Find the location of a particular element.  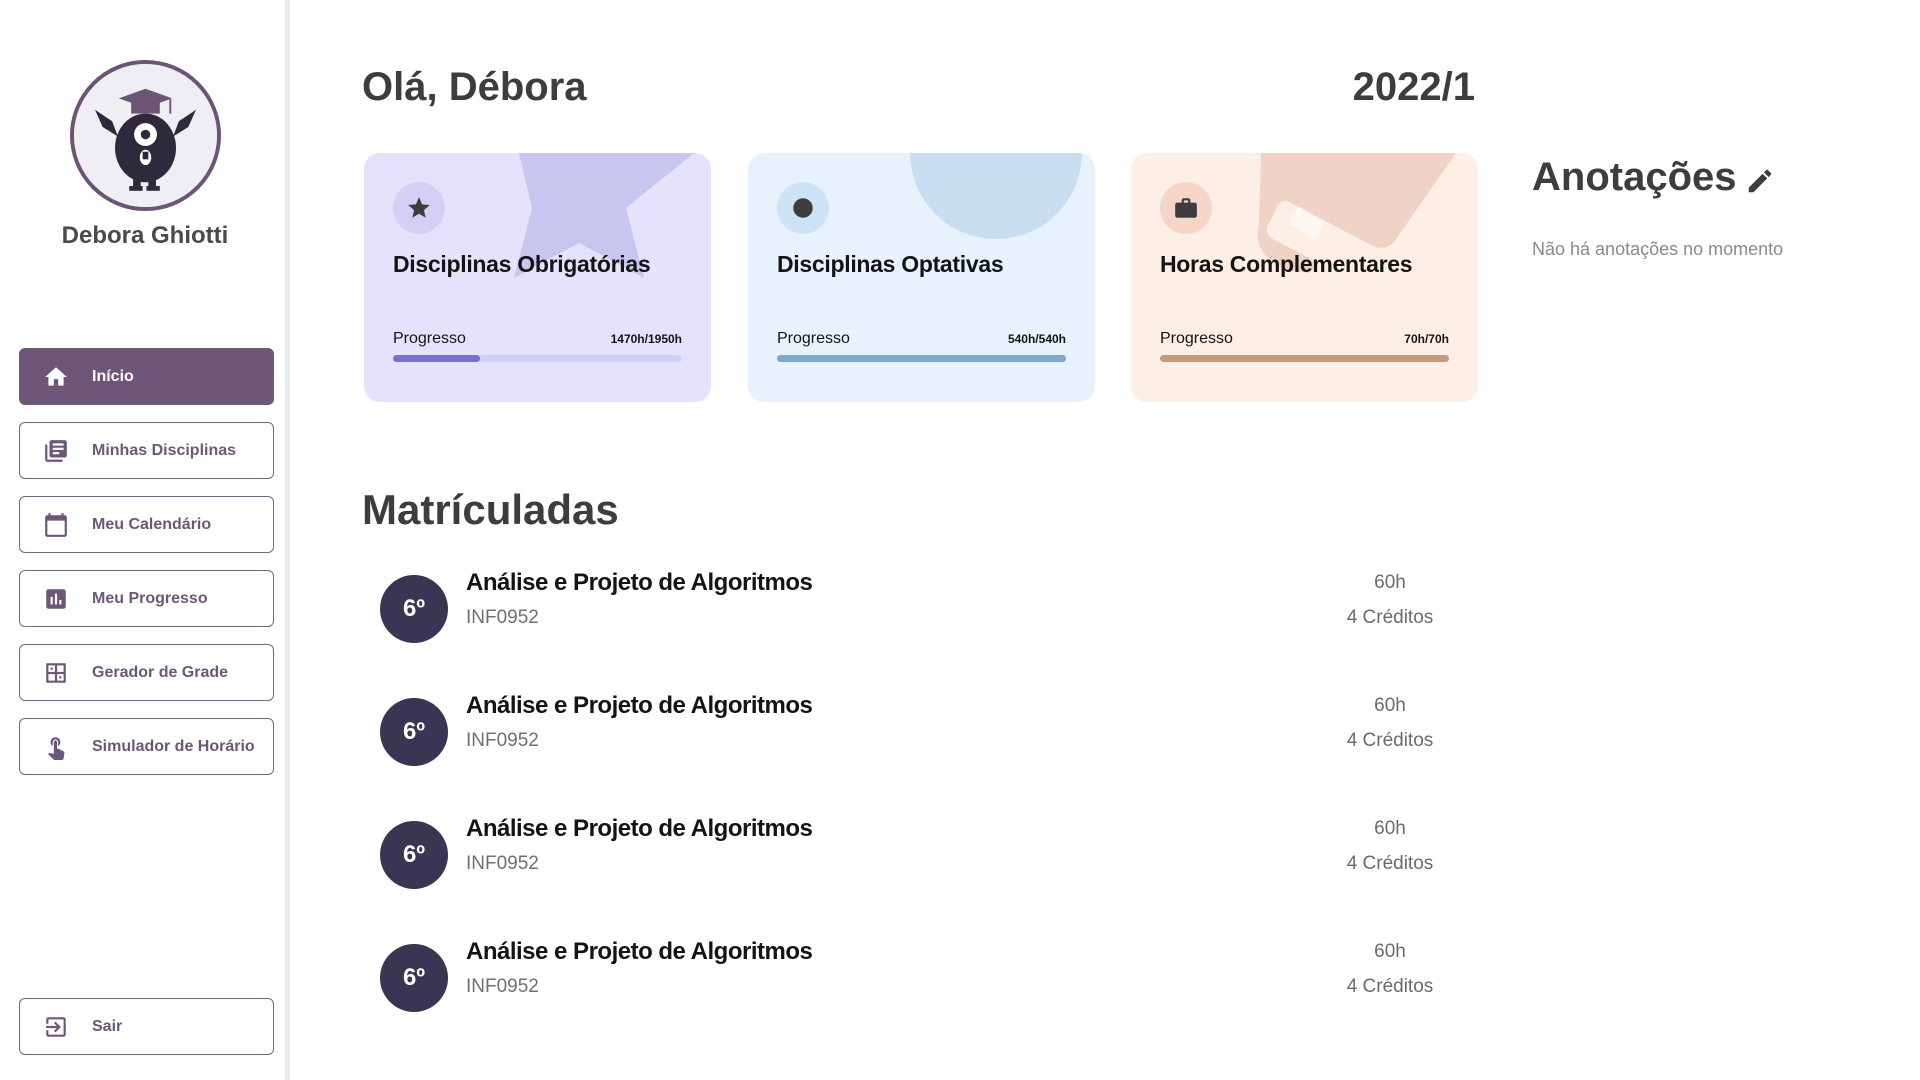

library-books-icon is located at coordinates (56, 451).